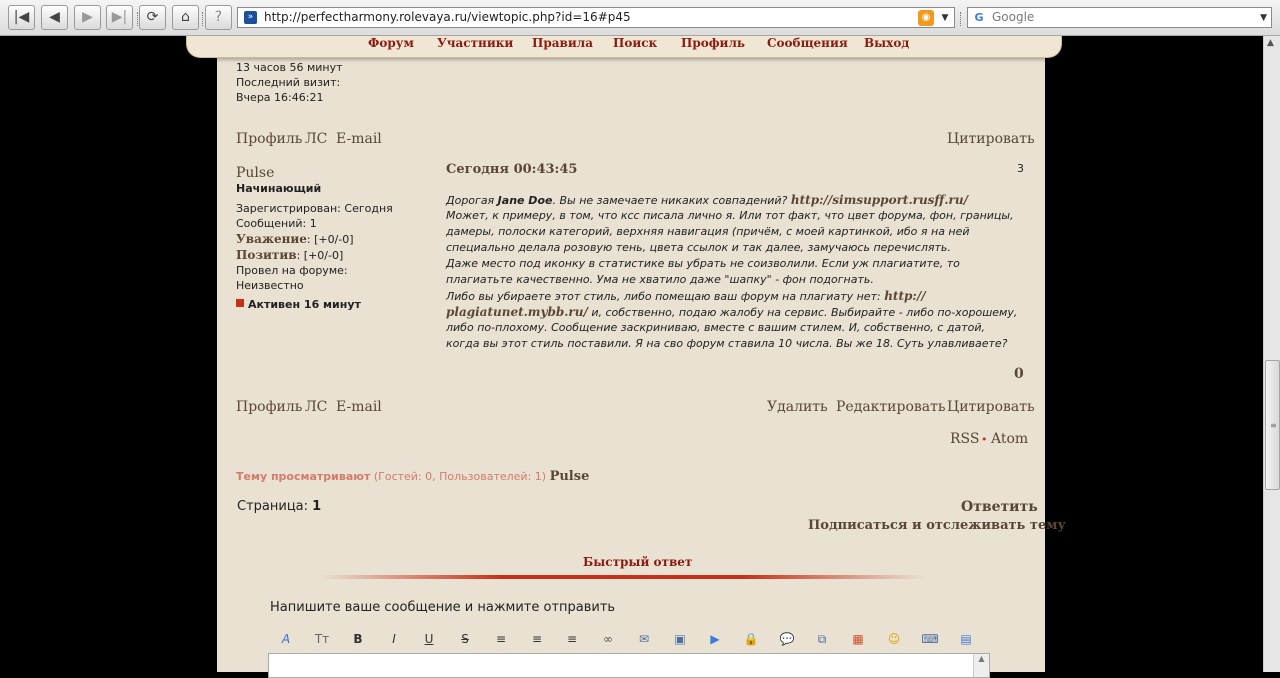 The height and width of the screenshot is (678, 1280). What do you see at coordinates (671, 200) in the screenshot?
I see `text-fragment: . Вы не замечаете никаких совпадений?` at bounding box center [671, 200].